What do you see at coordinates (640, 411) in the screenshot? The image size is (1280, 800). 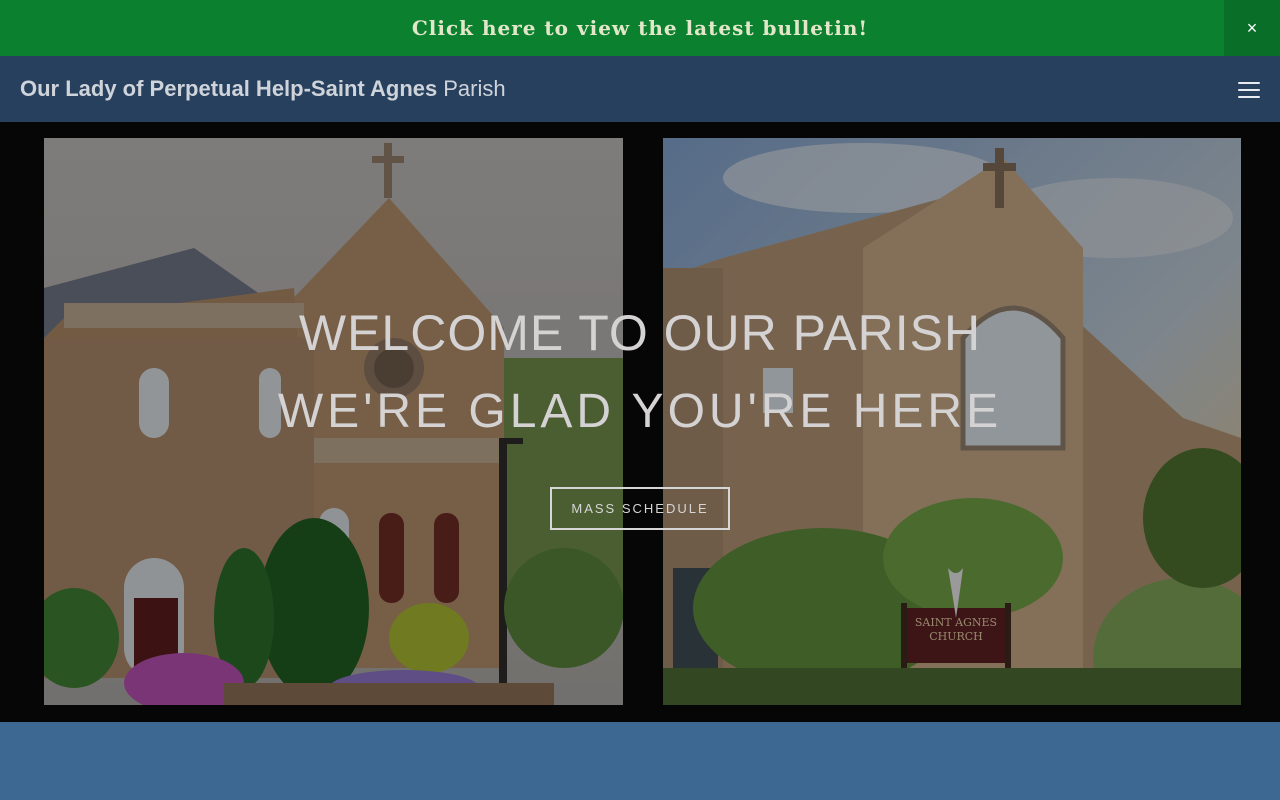 I see `hero-glad-heading: WE'RE GLAD YOU'RE HERE` at bounding box center [640, 411].